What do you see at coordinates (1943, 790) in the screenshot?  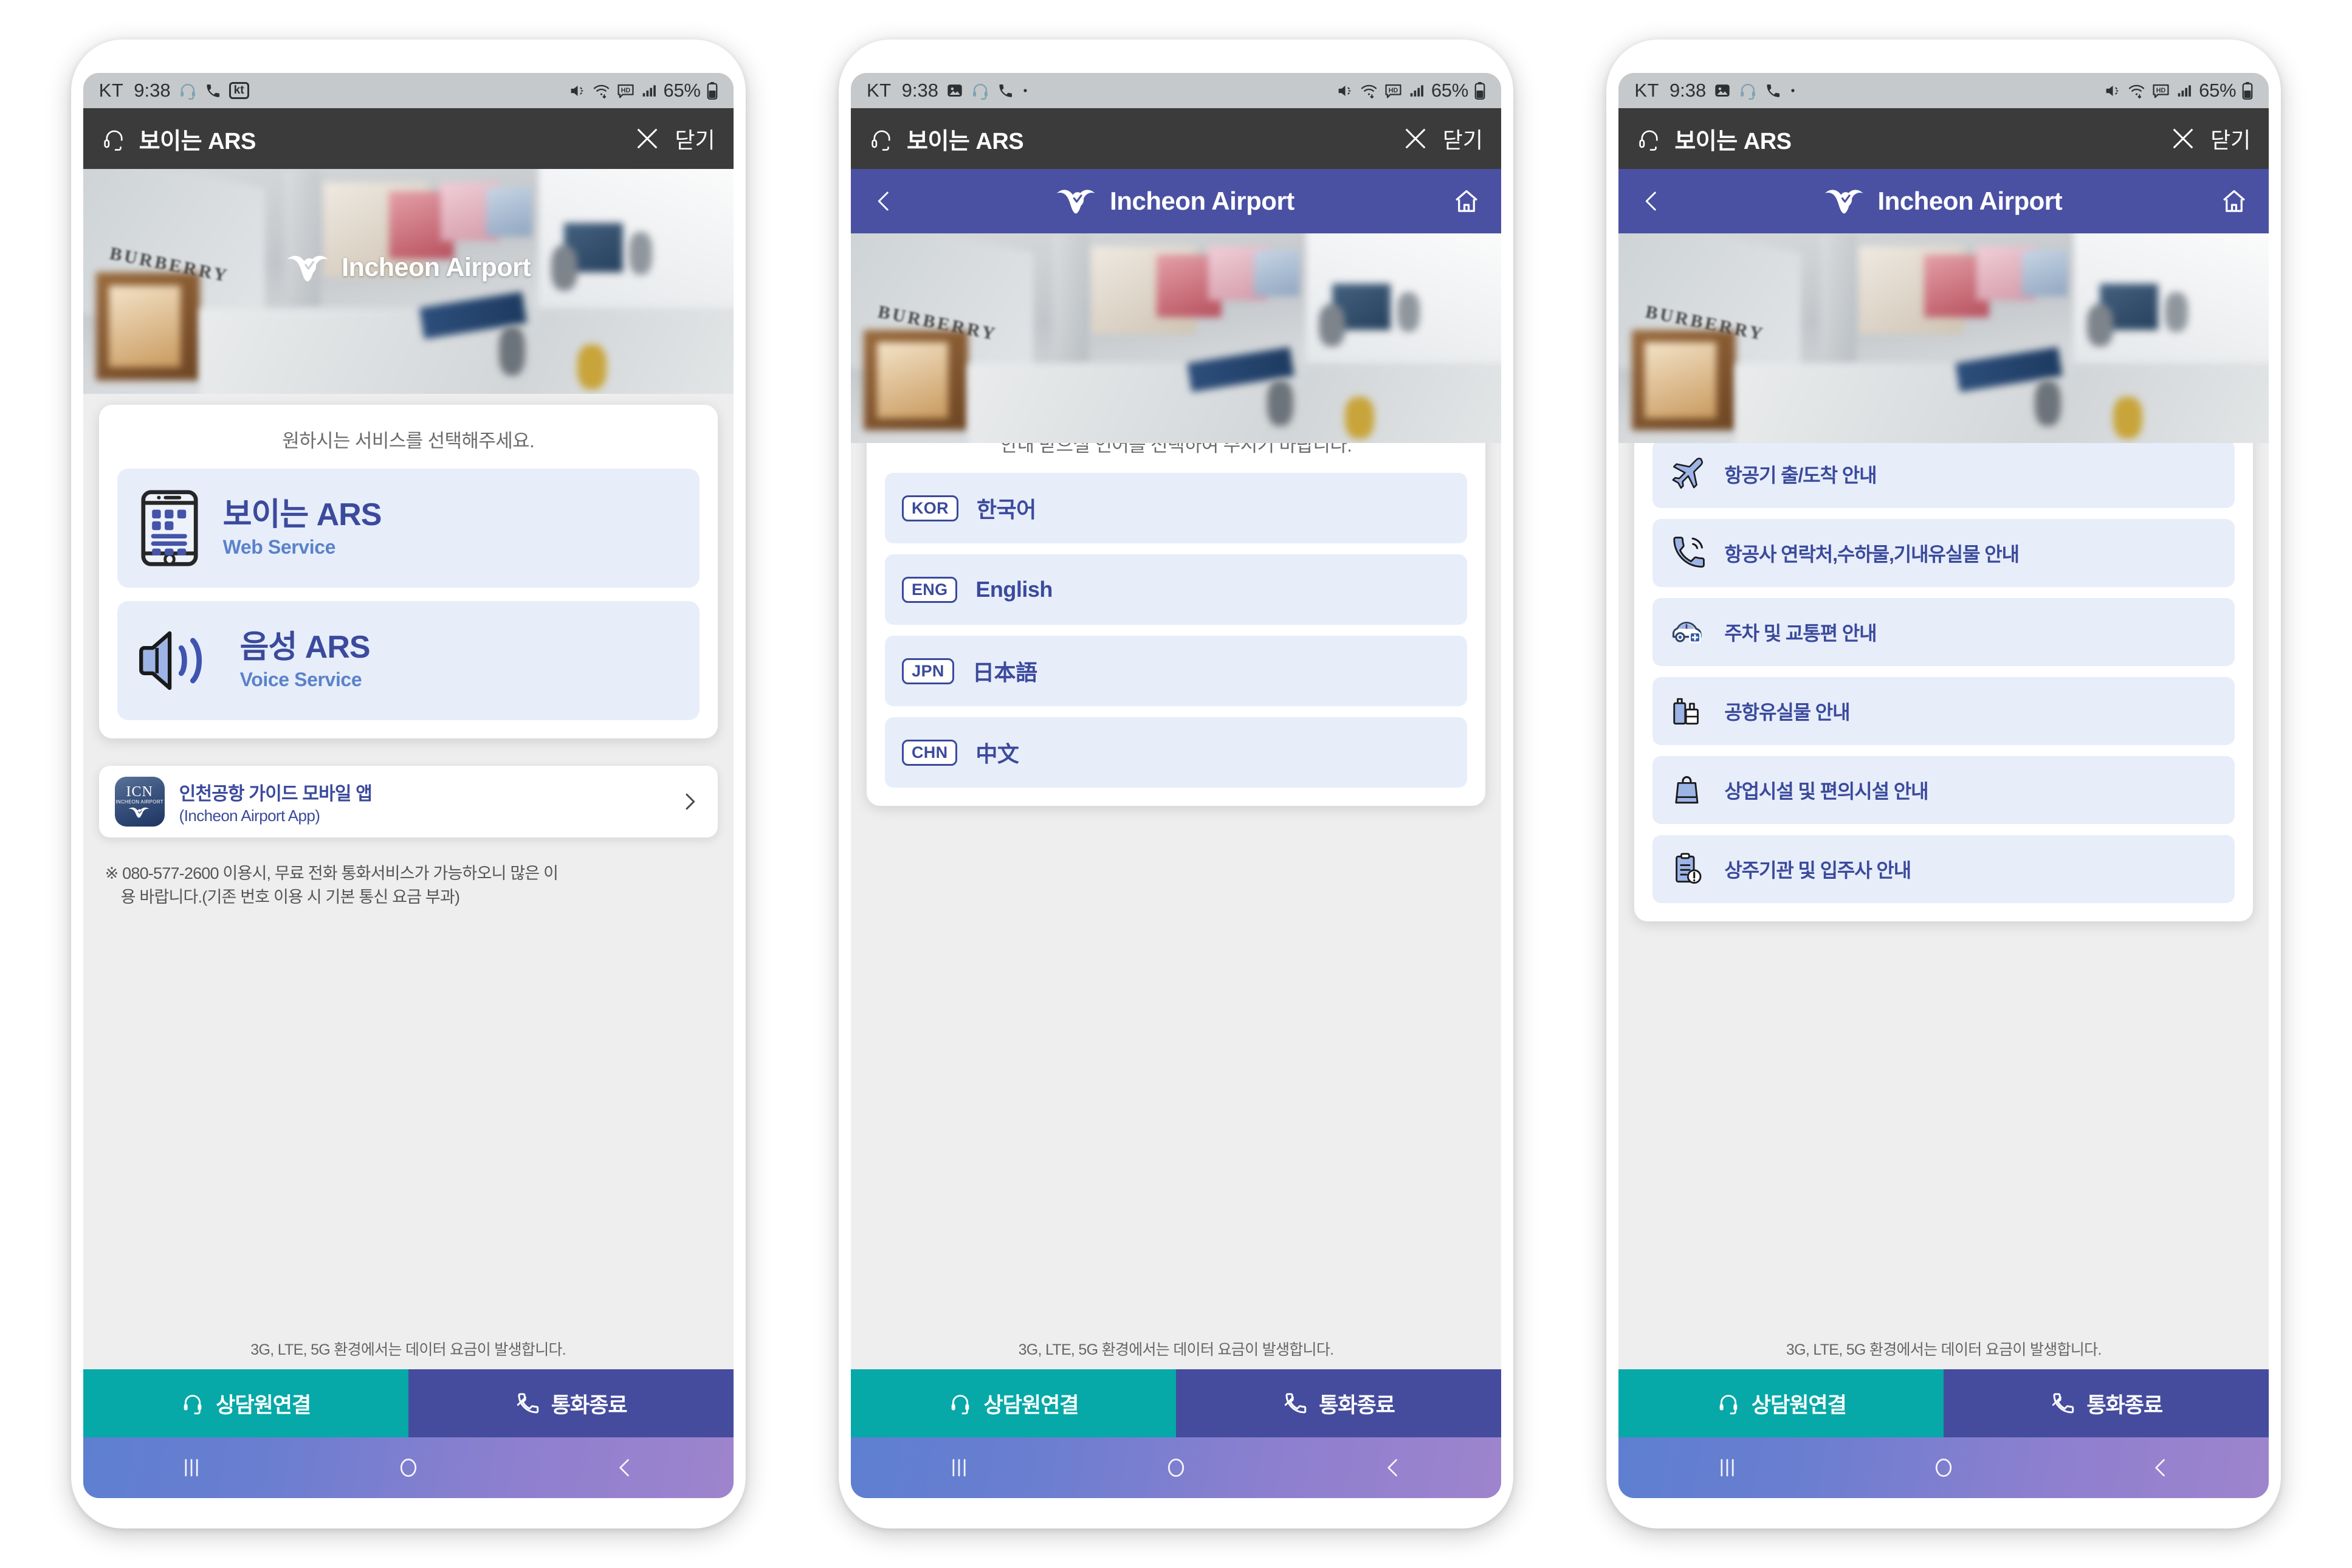 I see `menu-item-shops-facilities: 상업시설 및 편의시설 안내` at bounding box center [1943, 790].